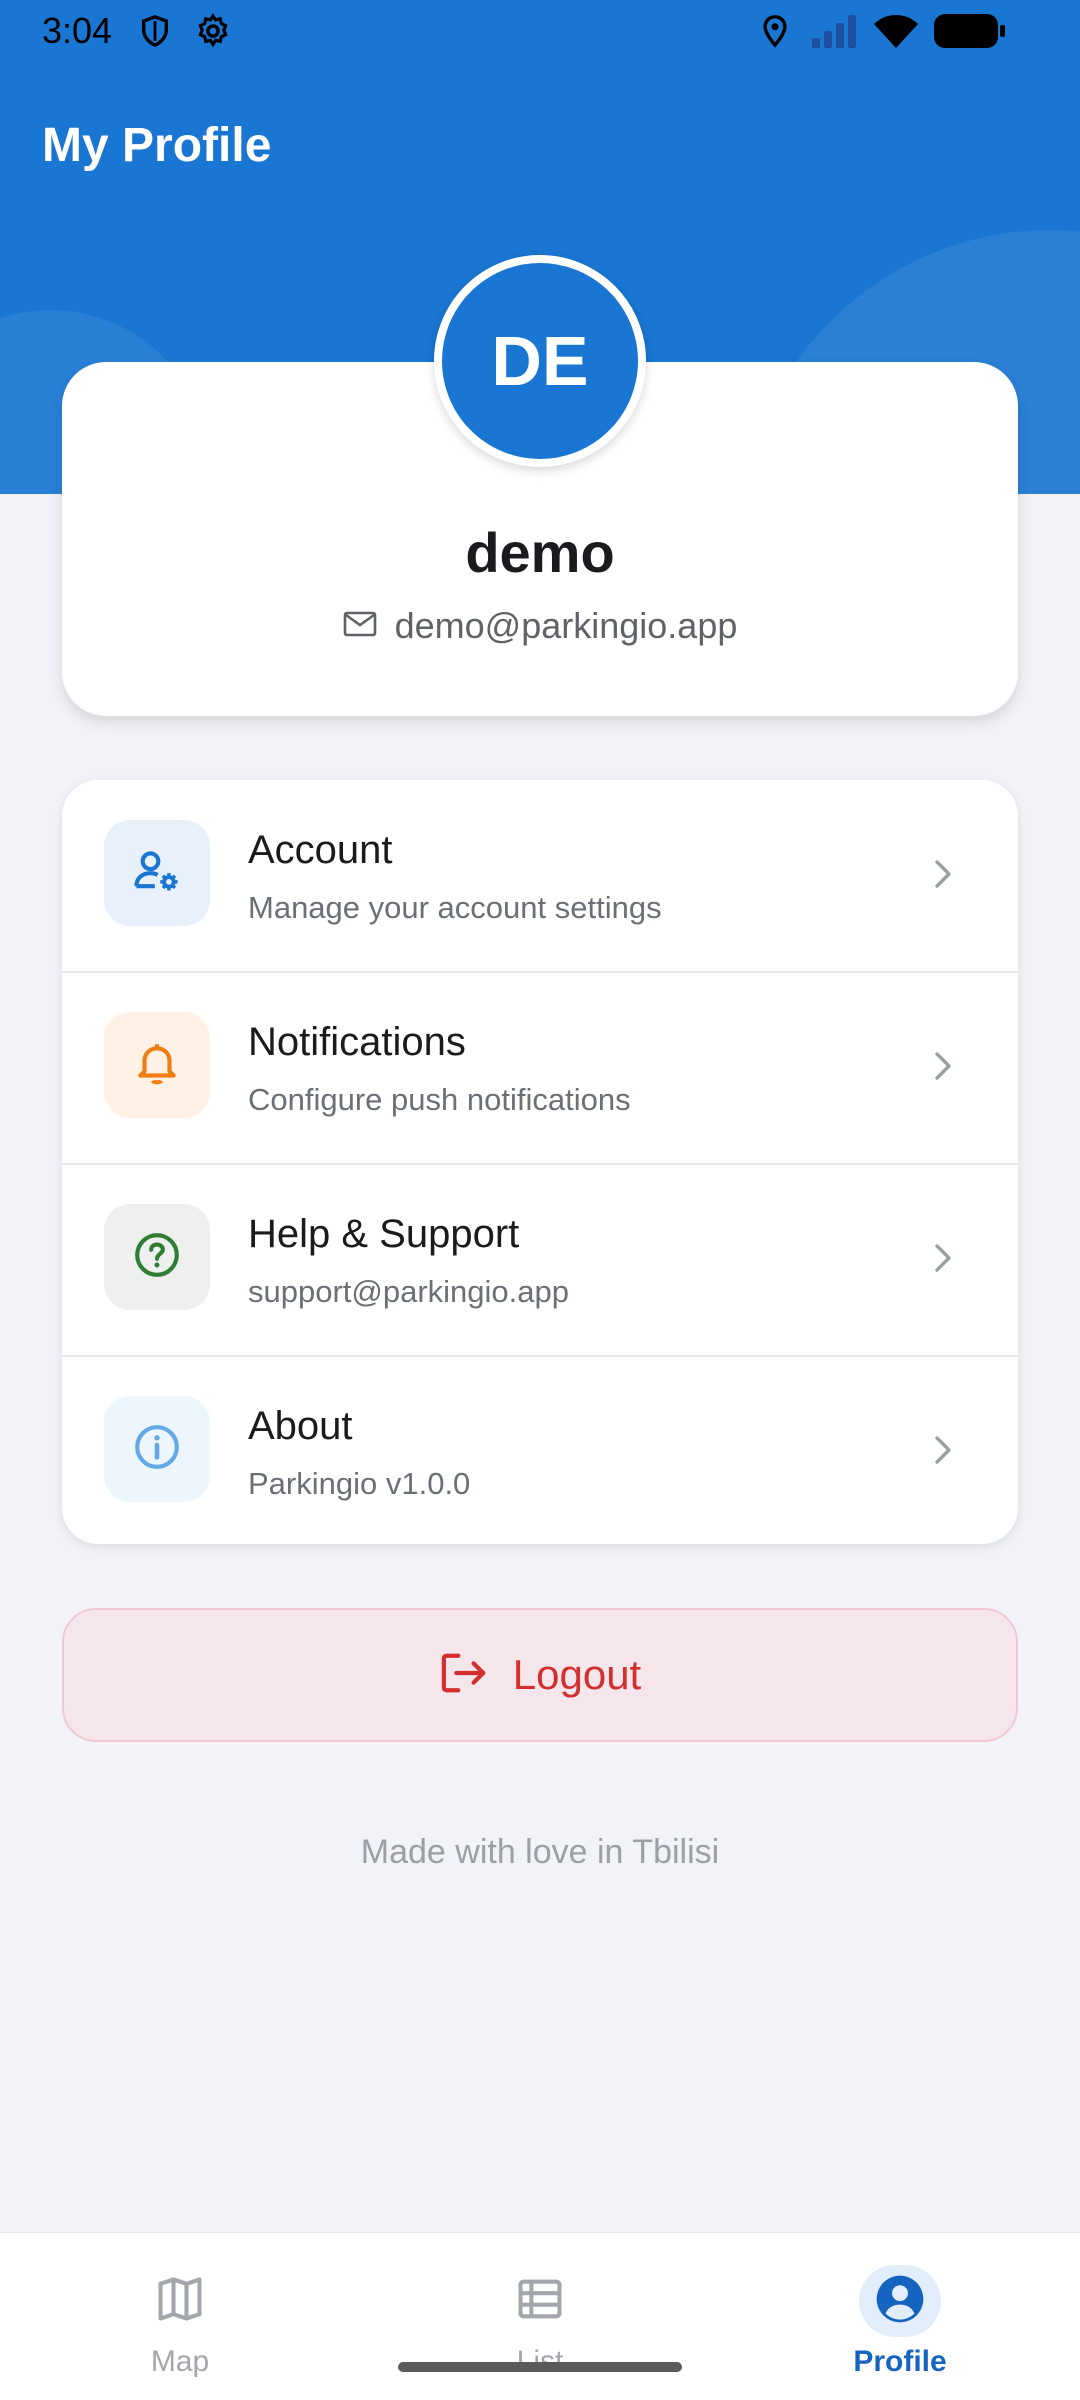  Describe the element at coordinates (77, 30) in the screenshot. I see `status-time: 3:04` at that location.